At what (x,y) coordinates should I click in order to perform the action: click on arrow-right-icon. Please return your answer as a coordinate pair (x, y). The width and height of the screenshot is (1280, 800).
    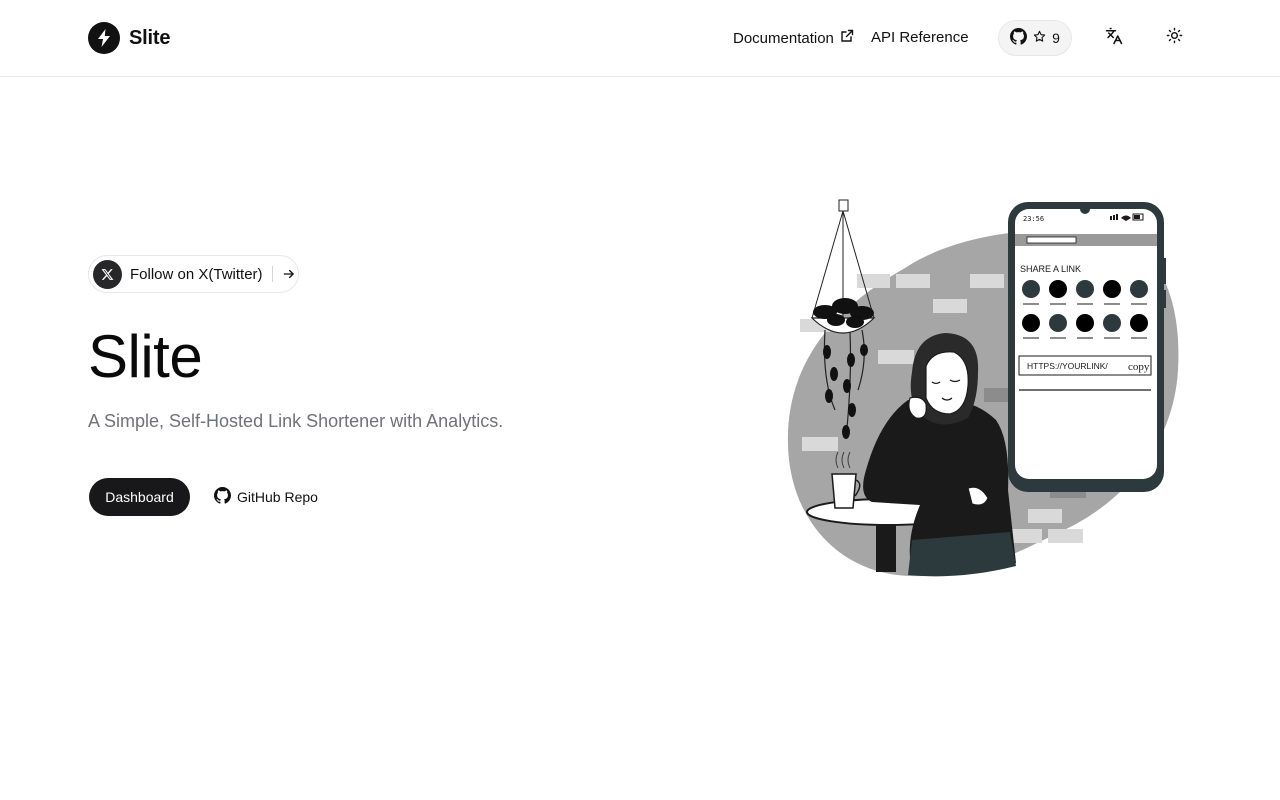
    Looking at the image, I should click on (289, 274).